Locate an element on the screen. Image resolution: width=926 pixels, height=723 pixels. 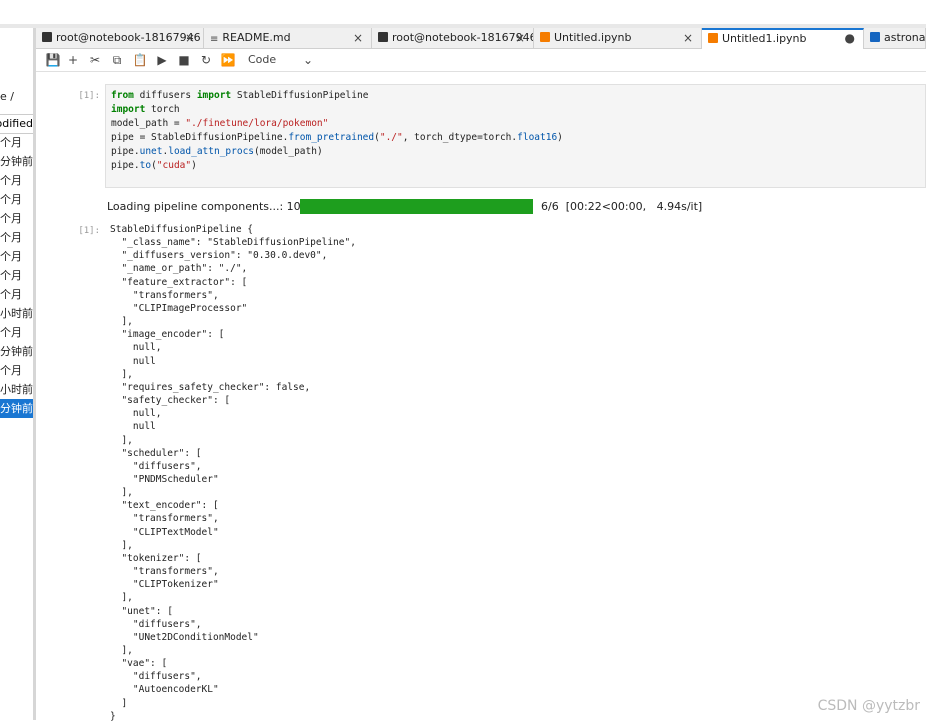
stop-icon: ■ is located at coordinates (184, 60).